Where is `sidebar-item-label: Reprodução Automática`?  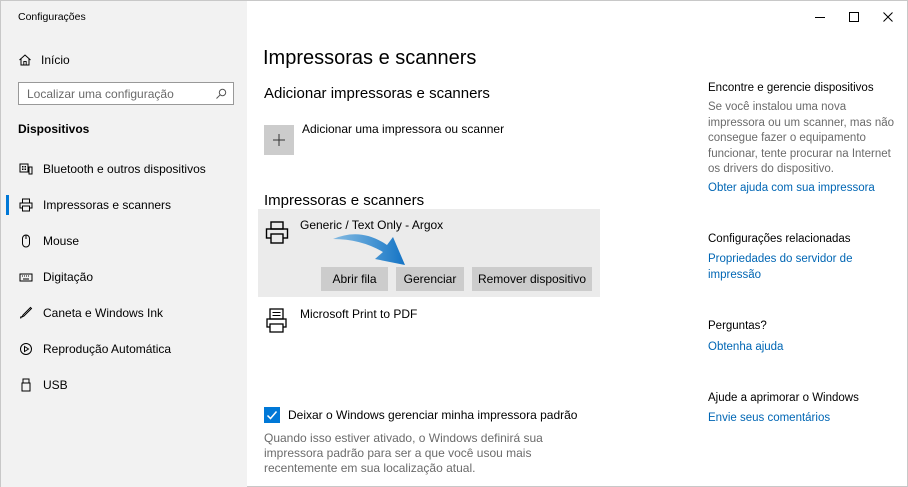 sidebar-item-label: Reprodução Automática is located at coordinates (107, 349).